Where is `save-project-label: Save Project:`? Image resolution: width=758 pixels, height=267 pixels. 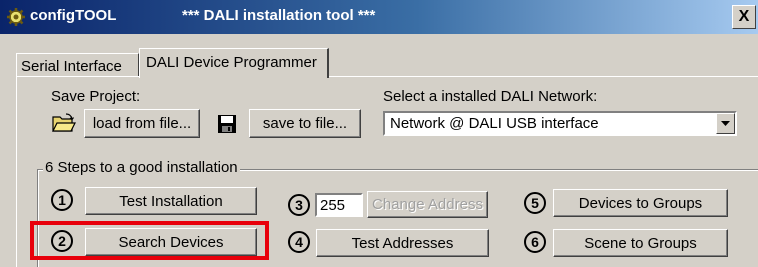
save-project-label: Save Project: is located at coordinates (96, 96).